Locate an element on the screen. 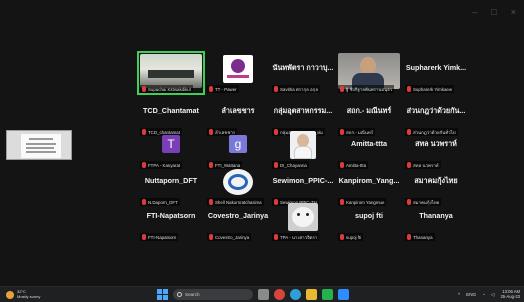 Image resolution: width=524 pixels, height=302 pixels. chrome-icon is located at coordinates (279, 294).